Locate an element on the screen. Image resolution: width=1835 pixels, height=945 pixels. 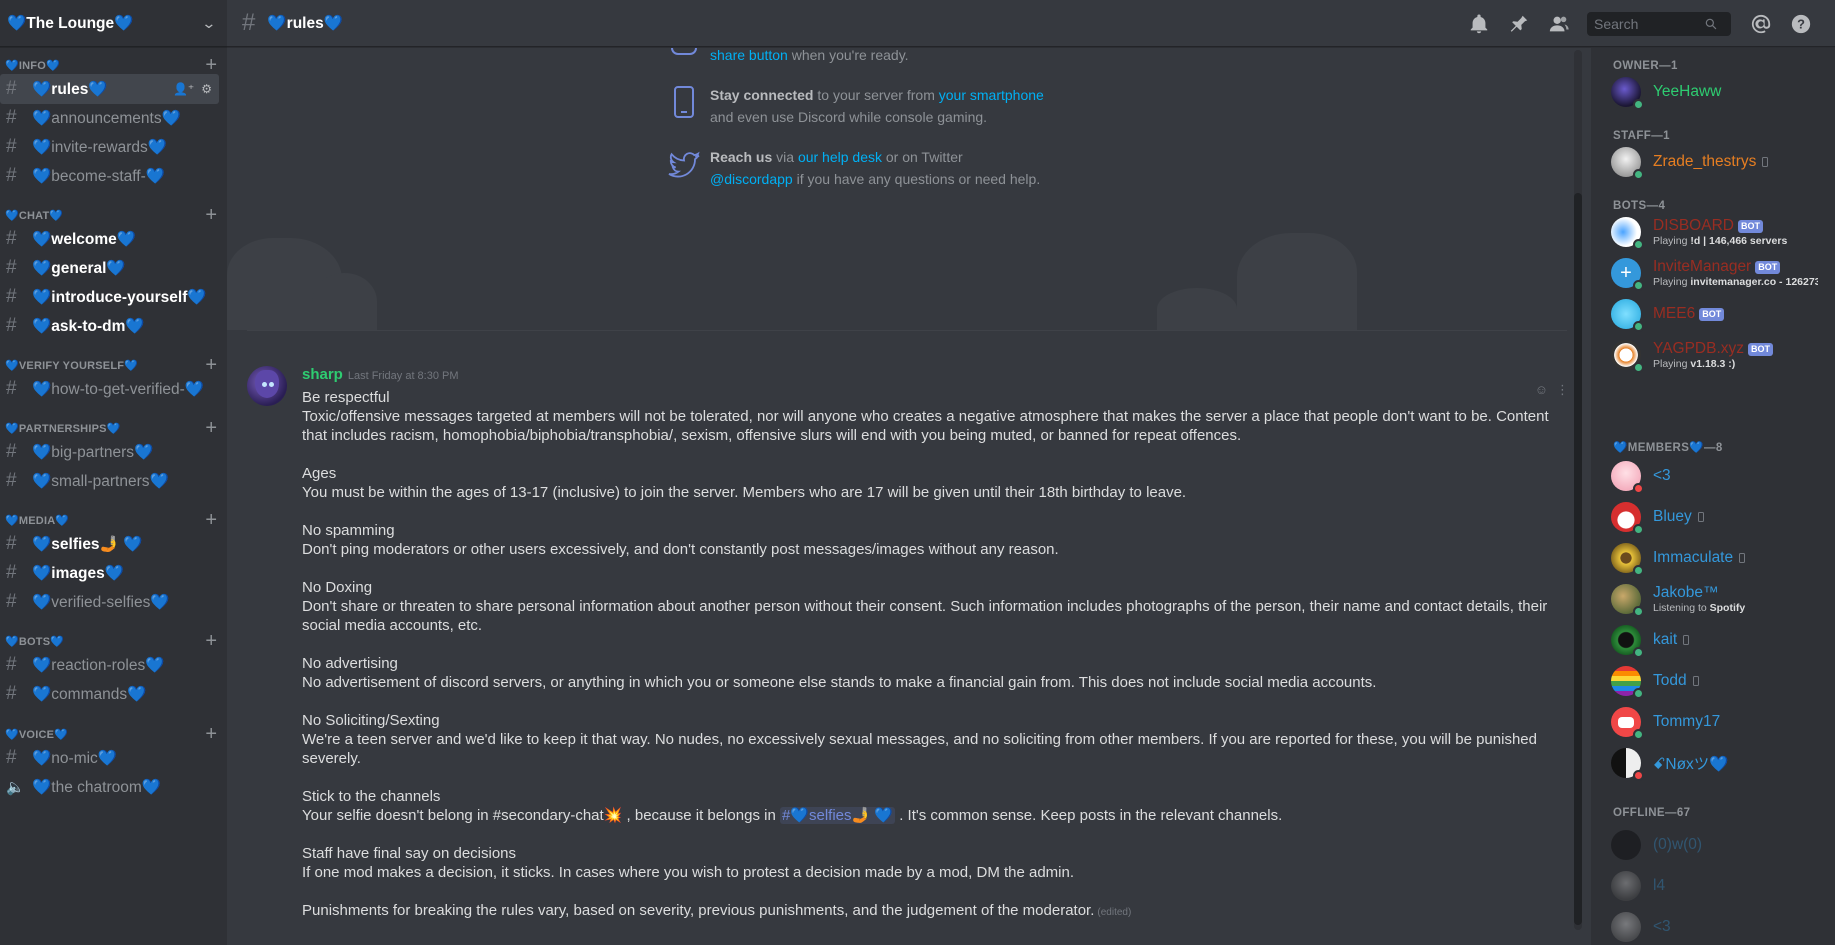
status-online-icon is located at coordinates (1638, 367).